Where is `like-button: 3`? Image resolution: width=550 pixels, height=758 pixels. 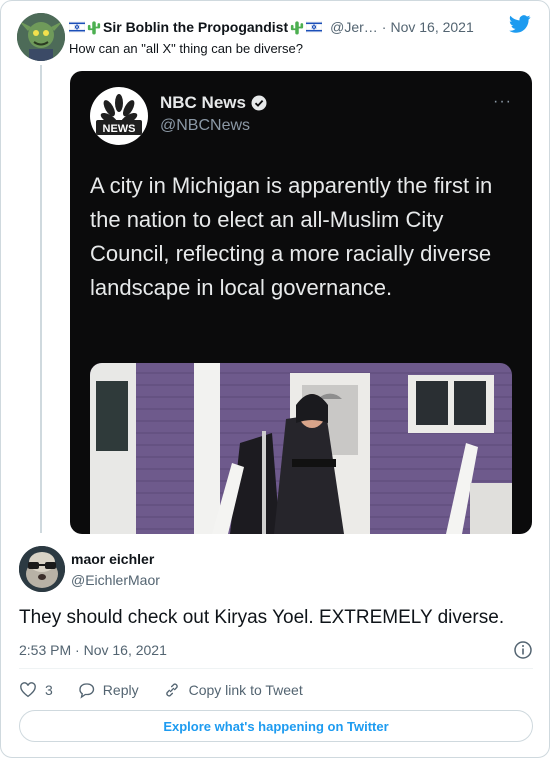 like-button: 3 is located at coordinates (36, 690).